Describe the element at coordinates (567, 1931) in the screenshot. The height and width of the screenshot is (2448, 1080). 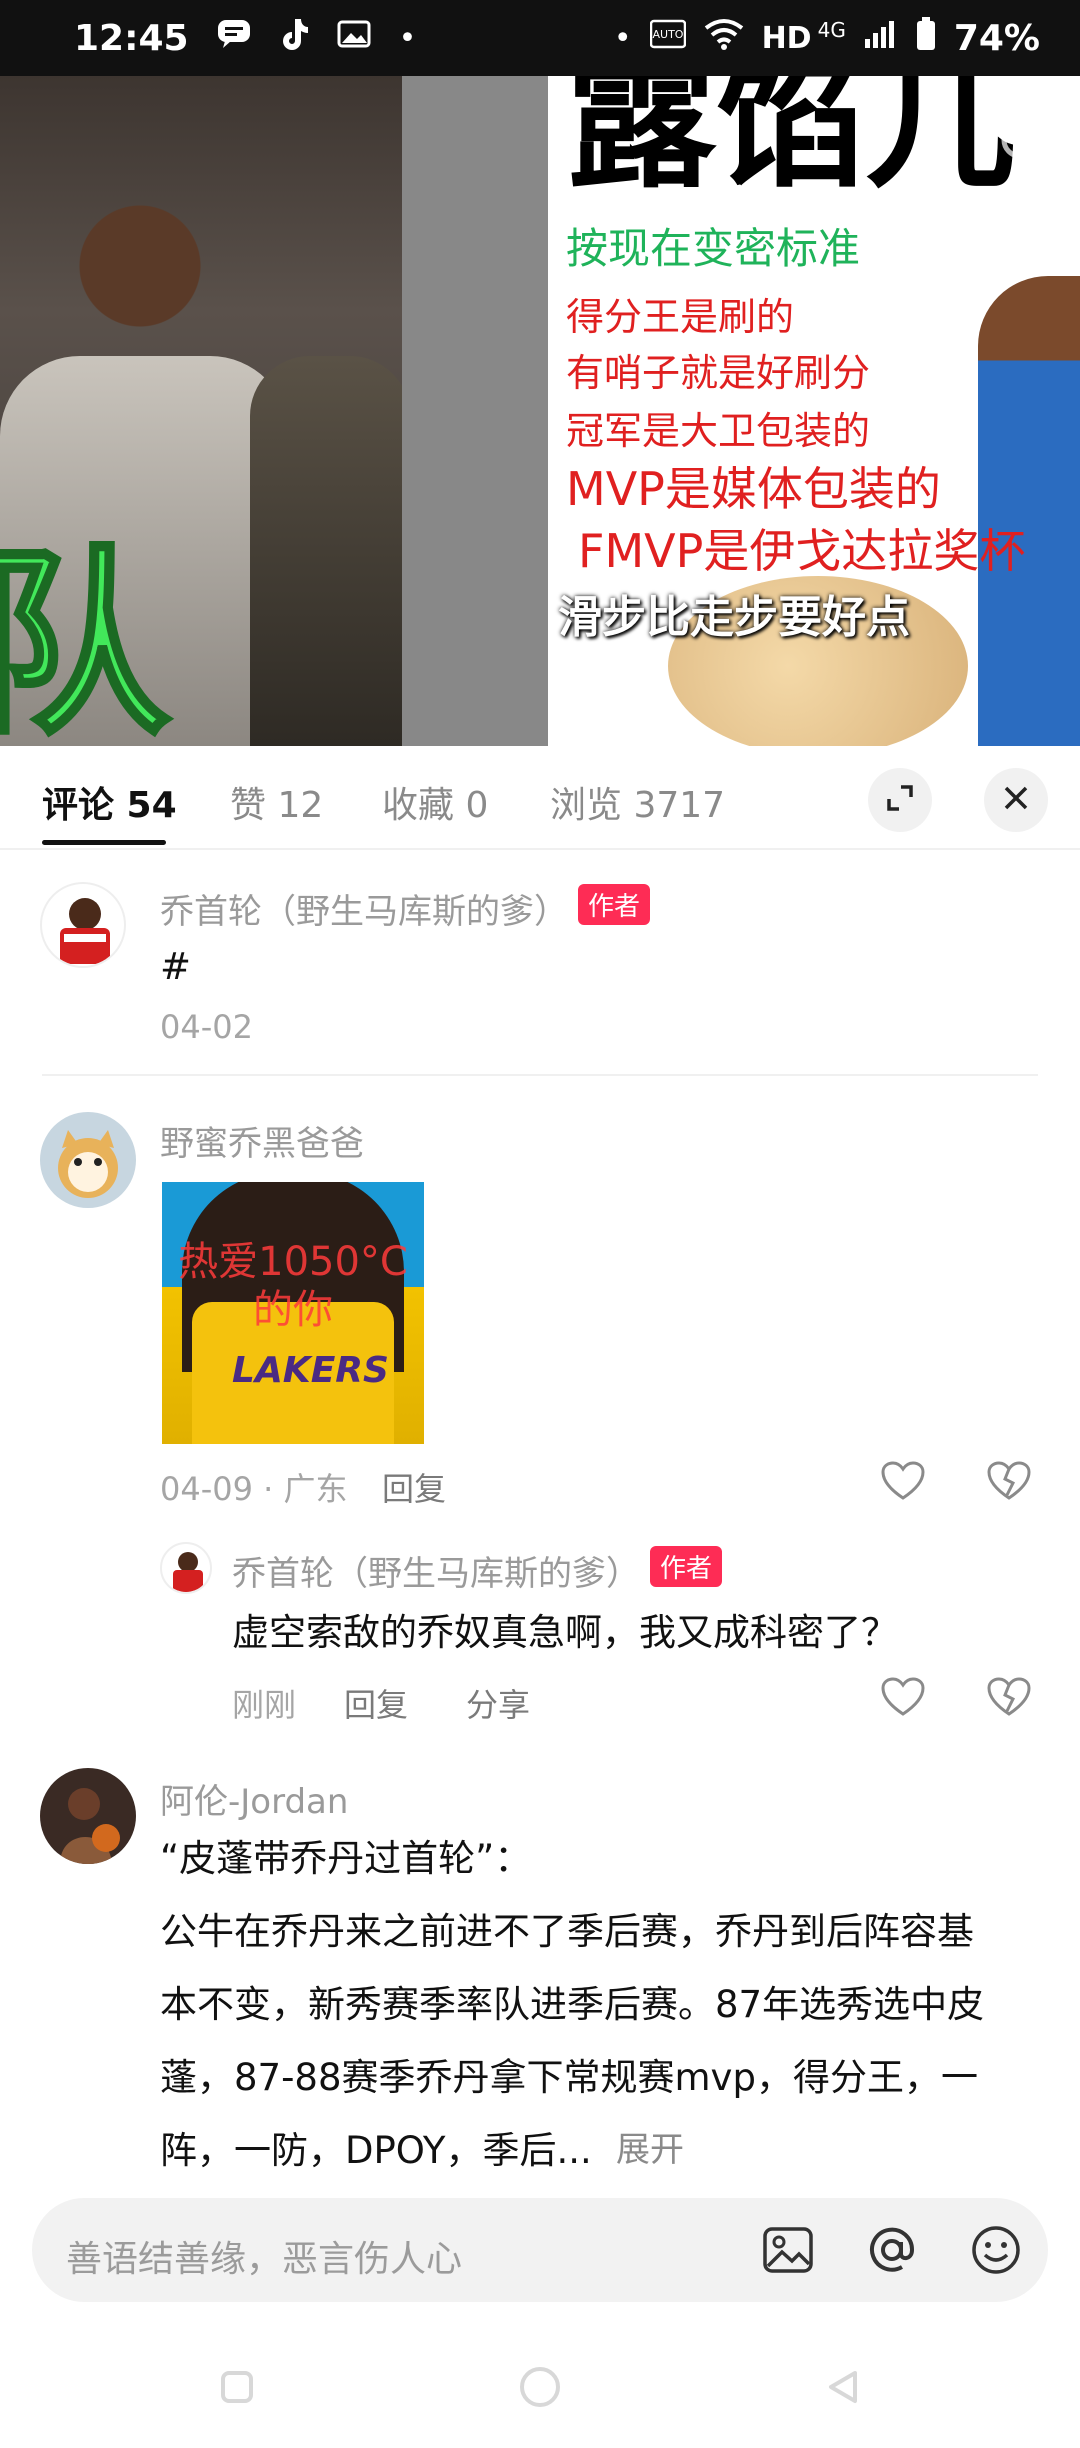
I see `comment-text-line: 公牛在乔丹来之前进不了季后赛，乔丹到后阵容基` at that location.